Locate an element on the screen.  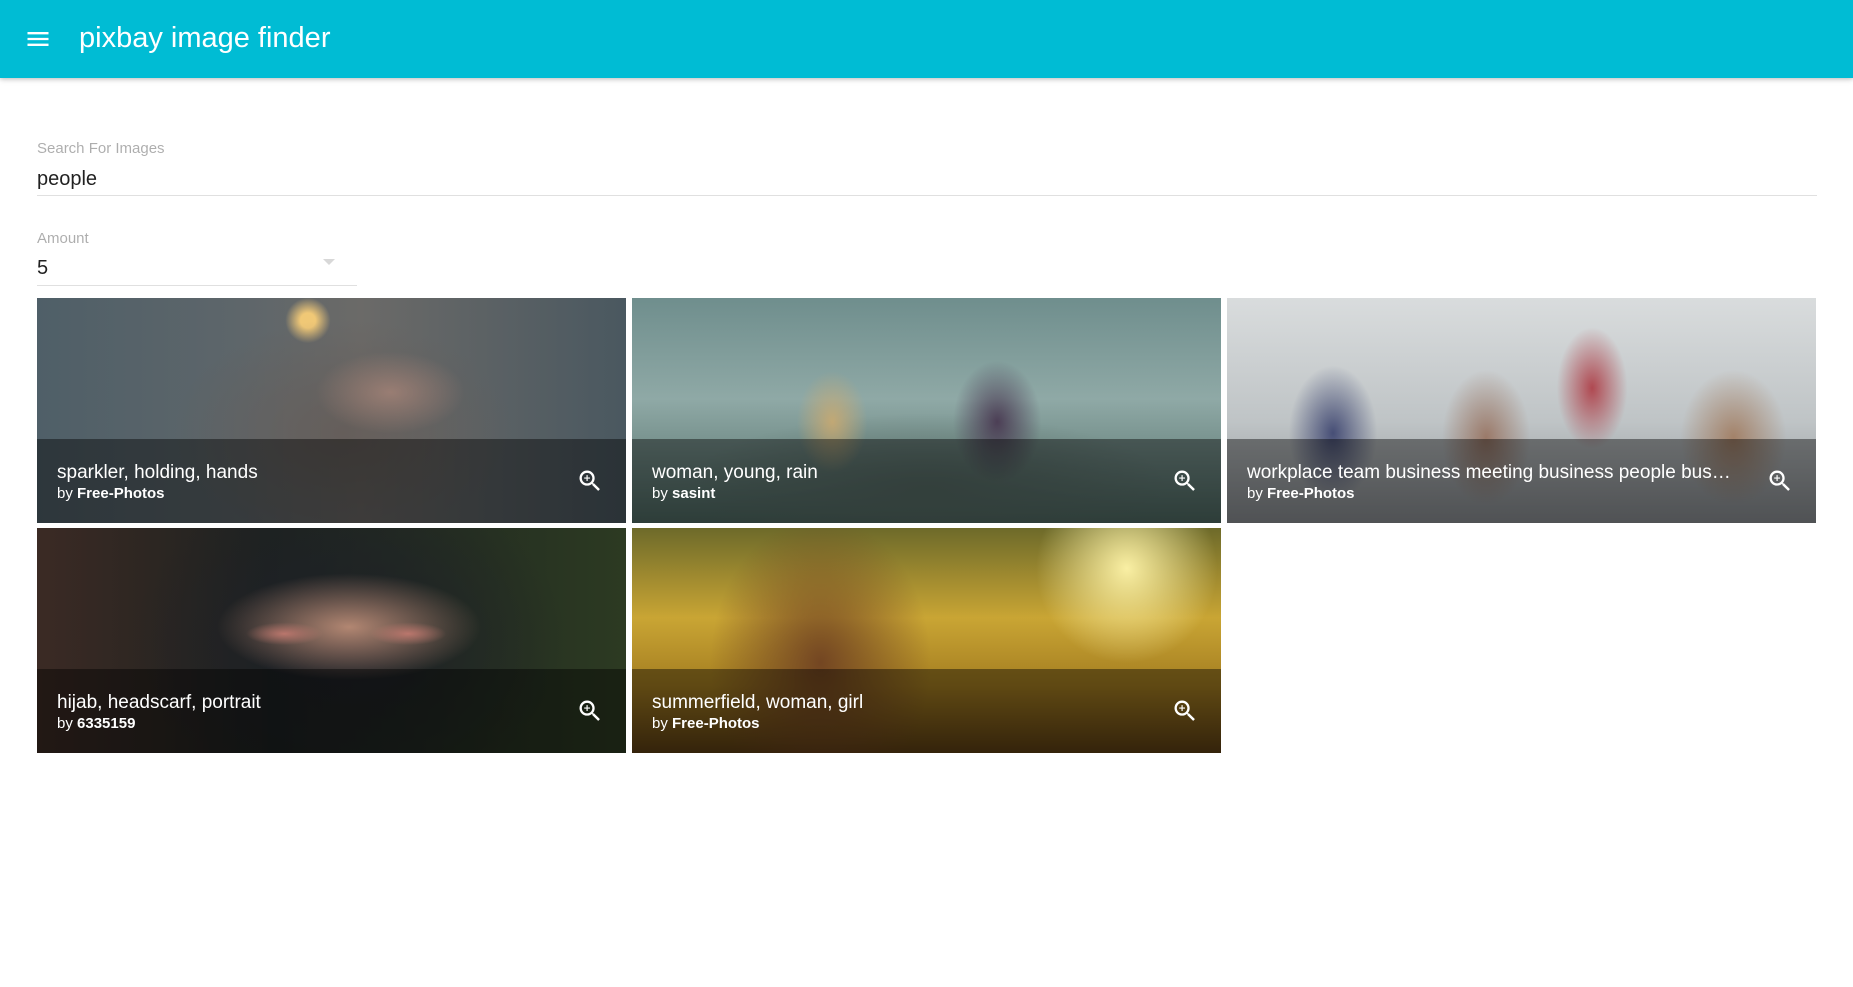
image-title: sparkler, holding, hands is located at coordinates (157, 472).